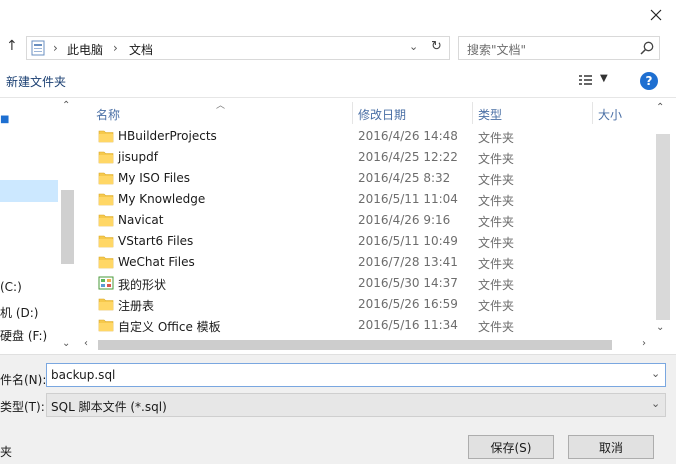  What do you see at coordinates (5, 119) in the screenshot?
I see `nav-item-partial-icon: ■` at bounding box center [5, 119].